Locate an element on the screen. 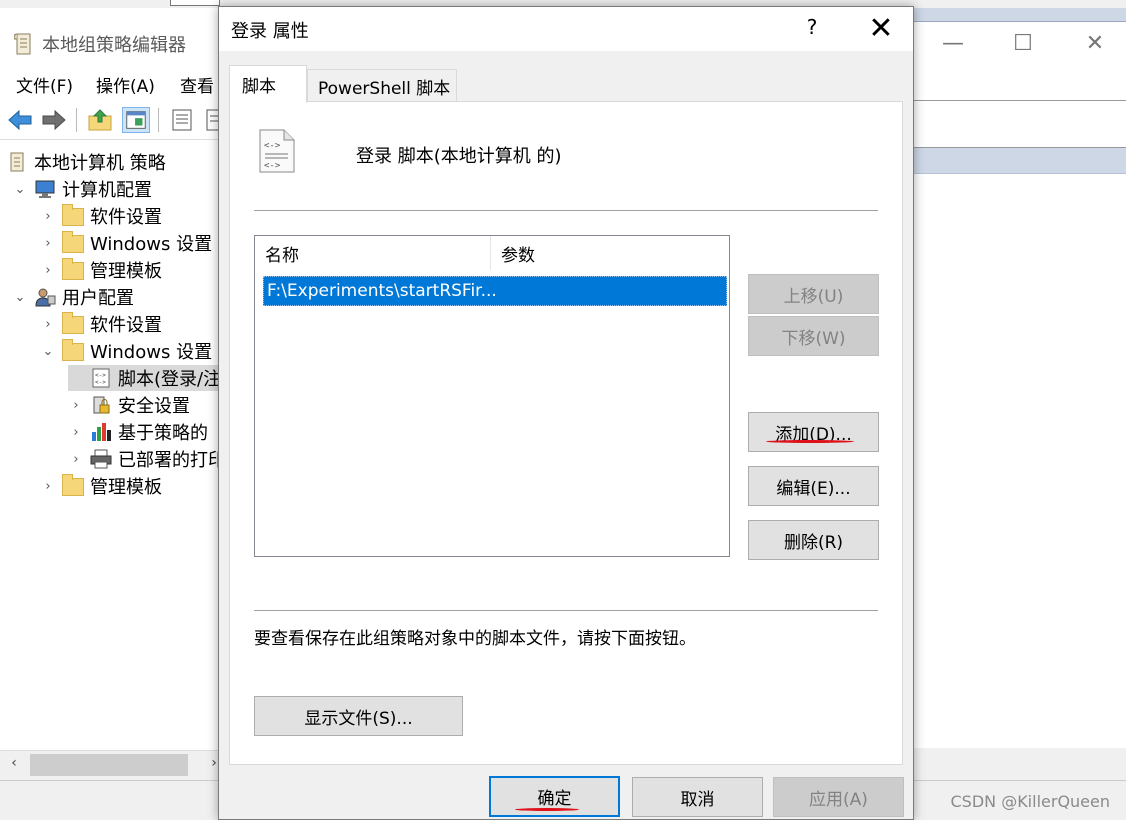 This screenshot has height=820, width=1126. user-icon is located at coordinates (45, 297).